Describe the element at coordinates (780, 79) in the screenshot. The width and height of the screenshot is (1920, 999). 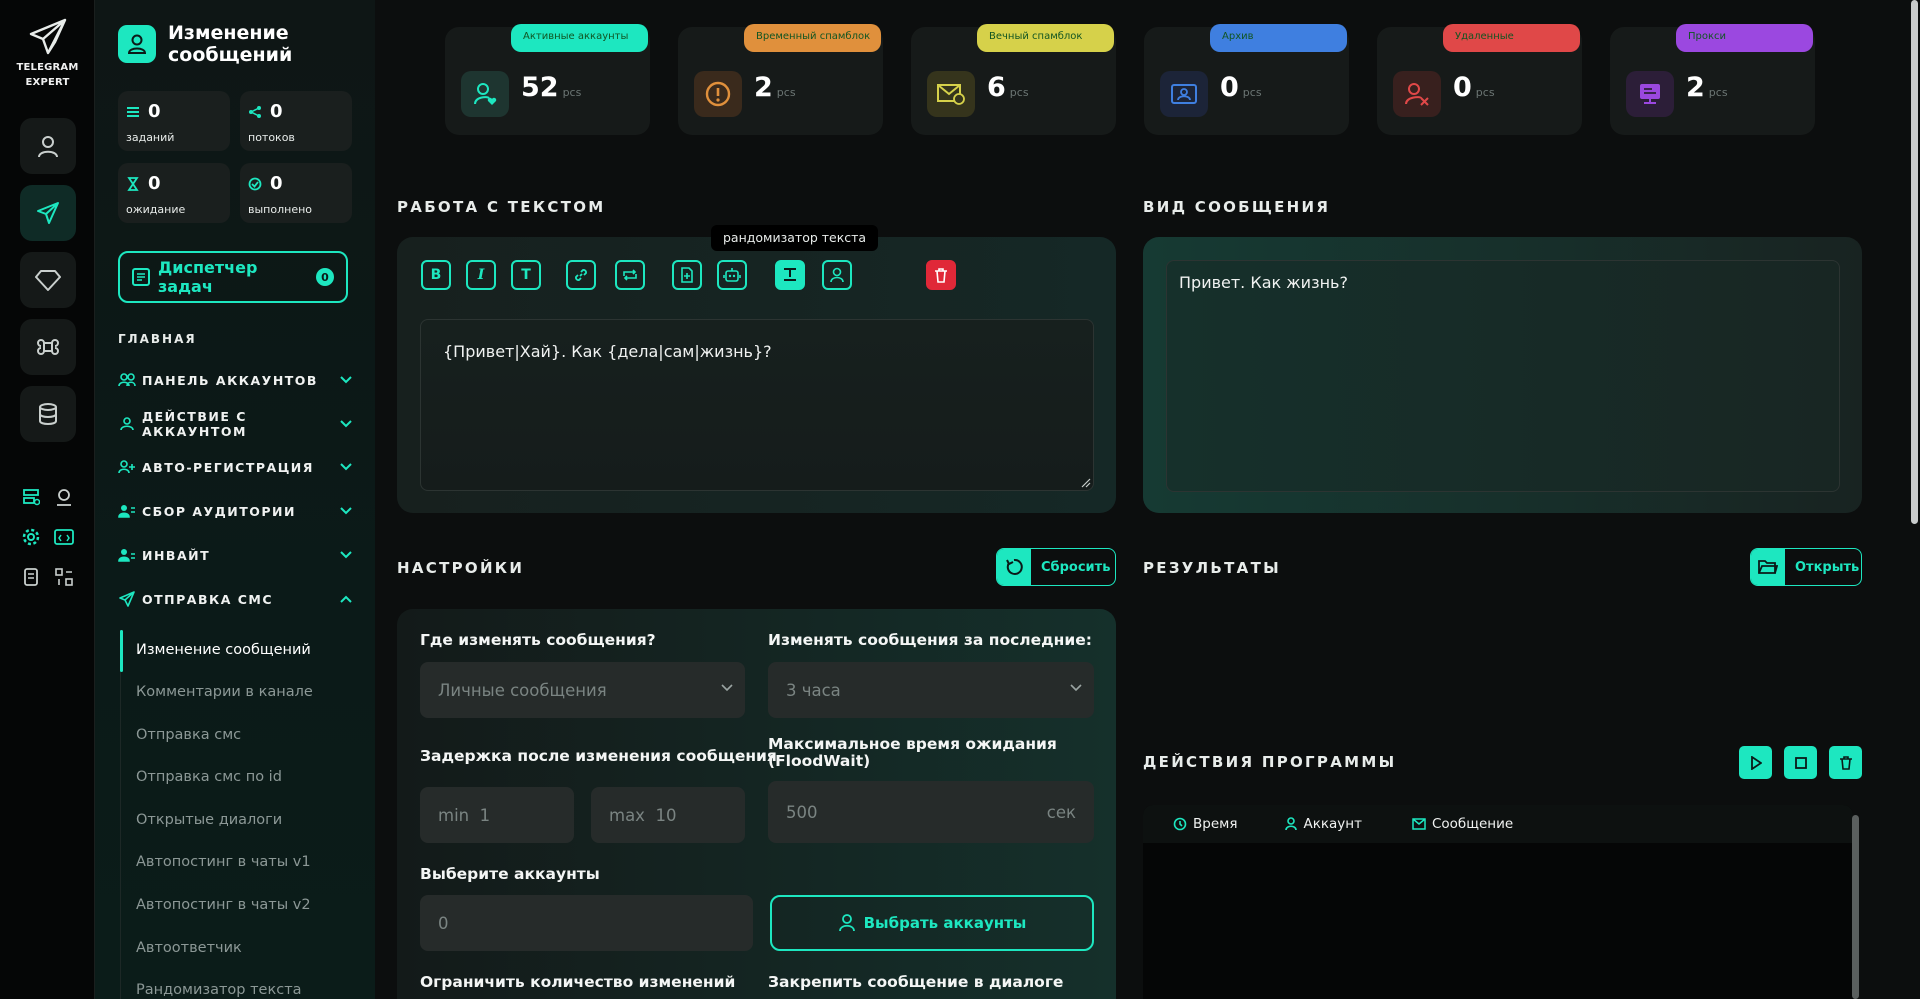
I see `card-temp-spamblock: Временный спамблок 2 pcs` at that location.